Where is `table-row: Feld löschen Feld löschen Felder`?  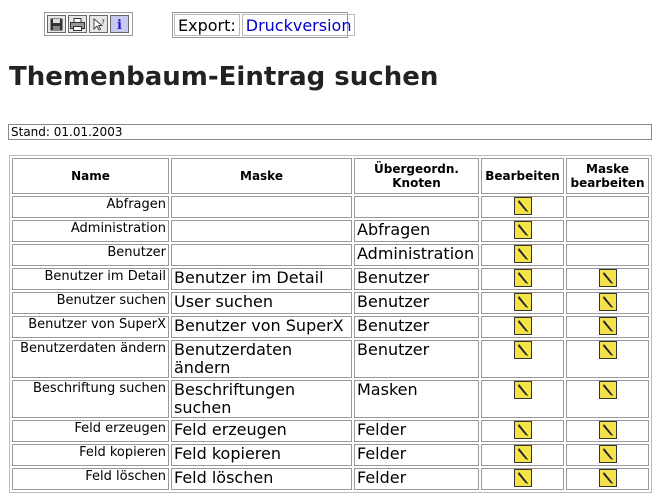 table-row: Feld löschen Feld löschen Felder is located at coordinates (330, 479).